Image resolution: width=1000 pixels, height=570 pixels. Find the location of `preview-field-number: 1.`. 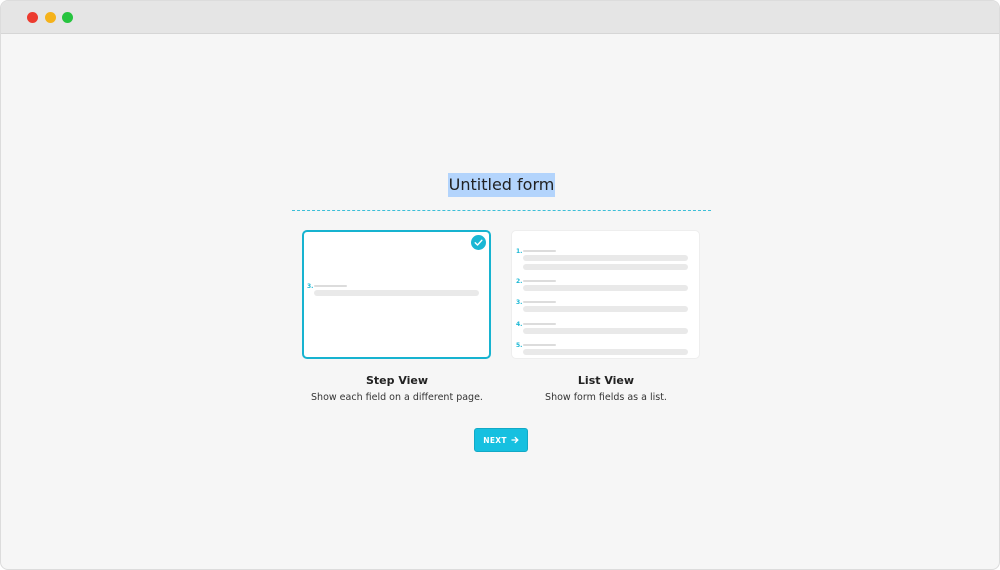

preview-field-number: 1. is located at coordinates (519, 251).